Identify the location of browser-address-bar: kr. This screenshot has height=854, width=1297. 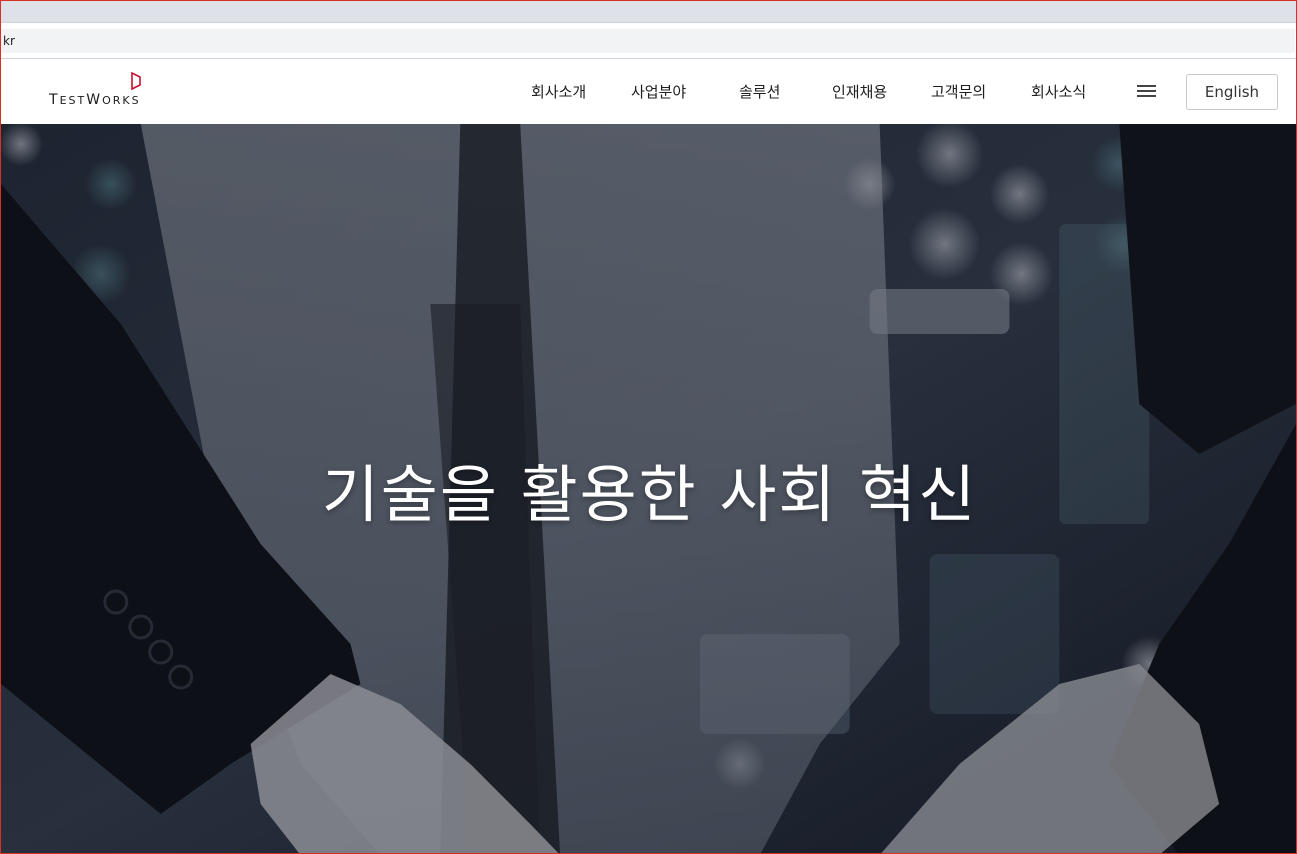
(648, 41).